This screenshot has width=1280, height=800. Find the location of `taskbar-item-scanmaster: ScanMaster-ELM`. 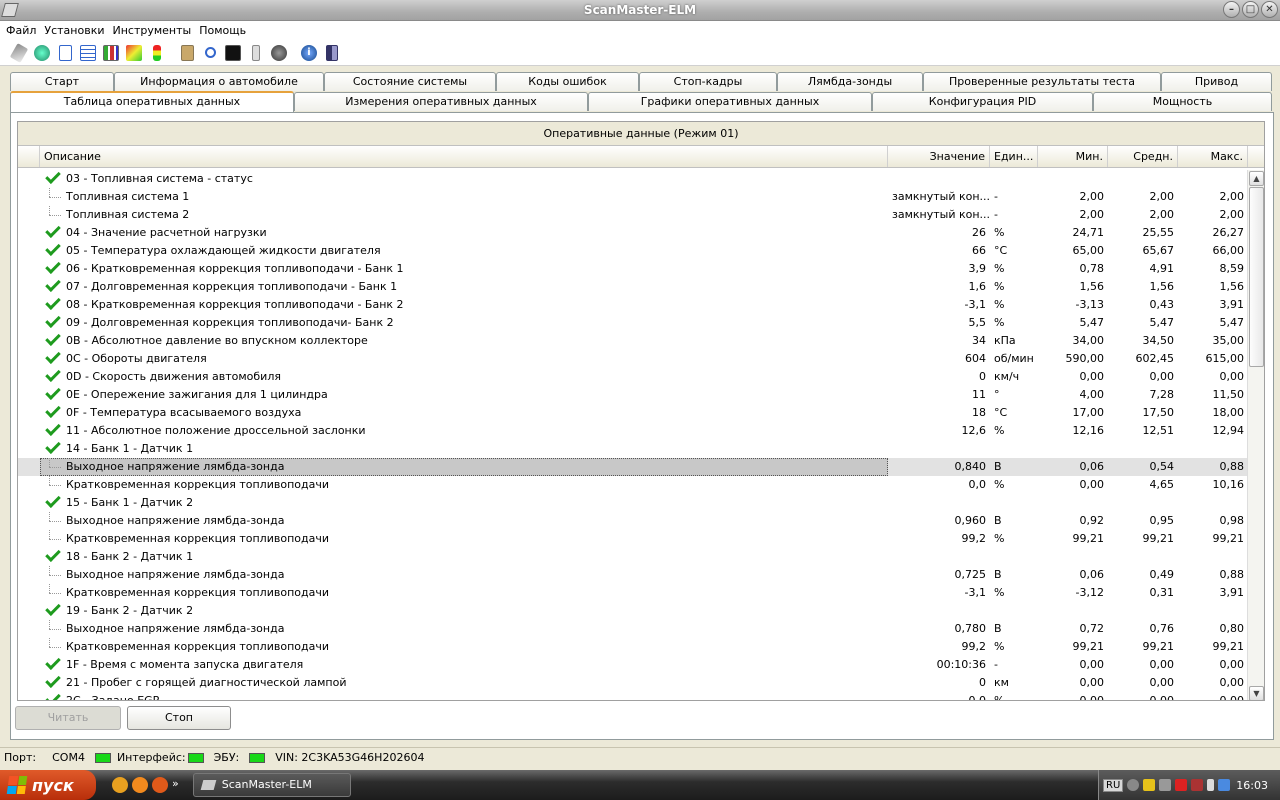

taskbar-item-scanmaster: ScanMaster-ELM is located at coordinates (271, 785).